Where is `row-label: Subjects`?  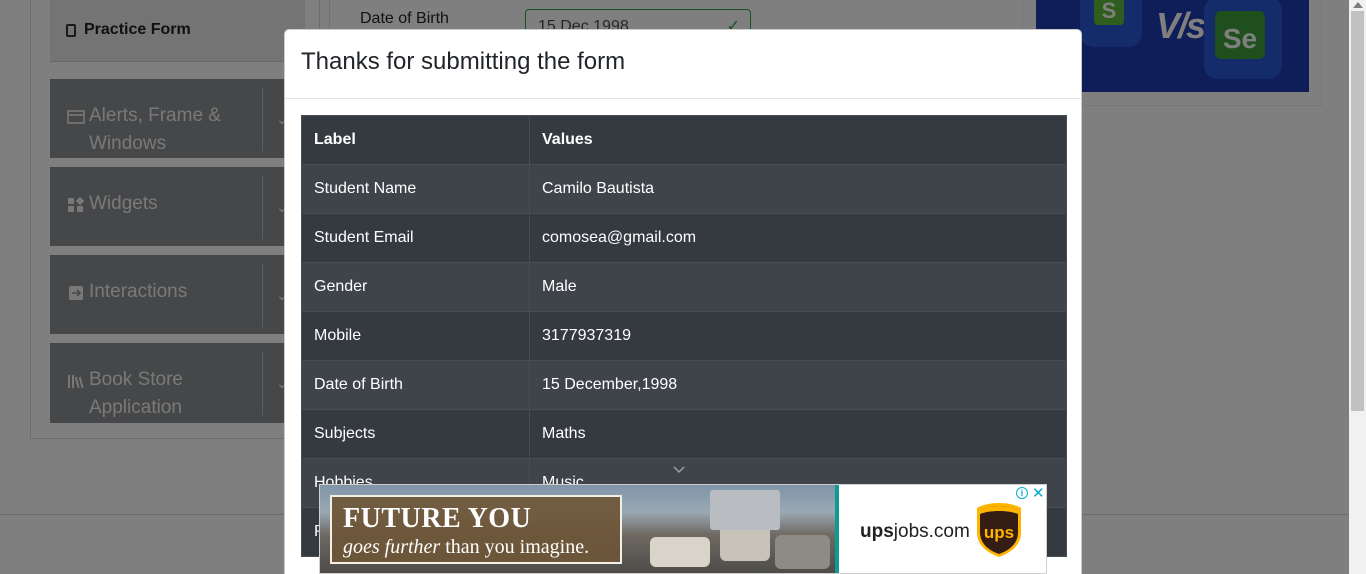
row-label: Subjects is located at coordinates (415, 434).